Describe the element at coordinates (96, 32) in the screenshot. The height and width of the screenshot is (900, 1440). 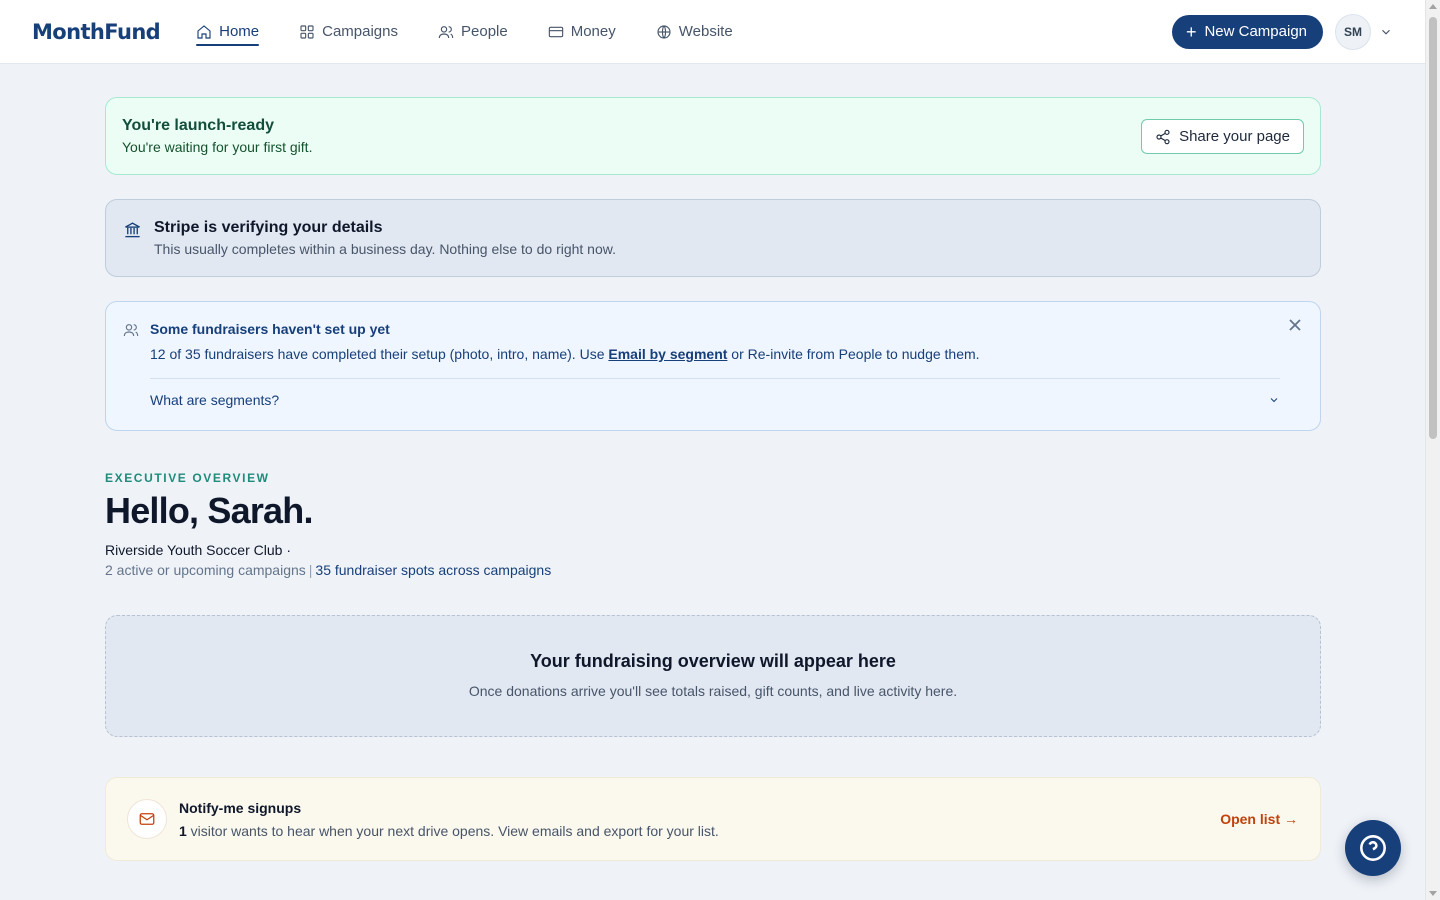
I see `logo: MonthFund` at that location.